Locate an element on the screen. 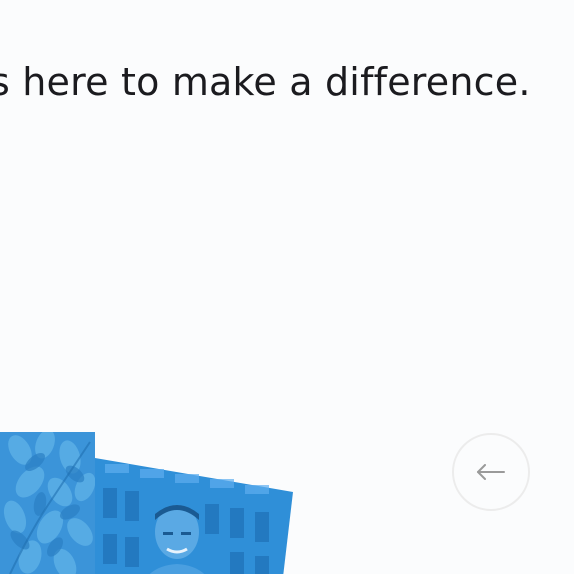 Image resolution: width=574 pixels, height=574 pixels. foliage-image is located at coordinates (47, 503).